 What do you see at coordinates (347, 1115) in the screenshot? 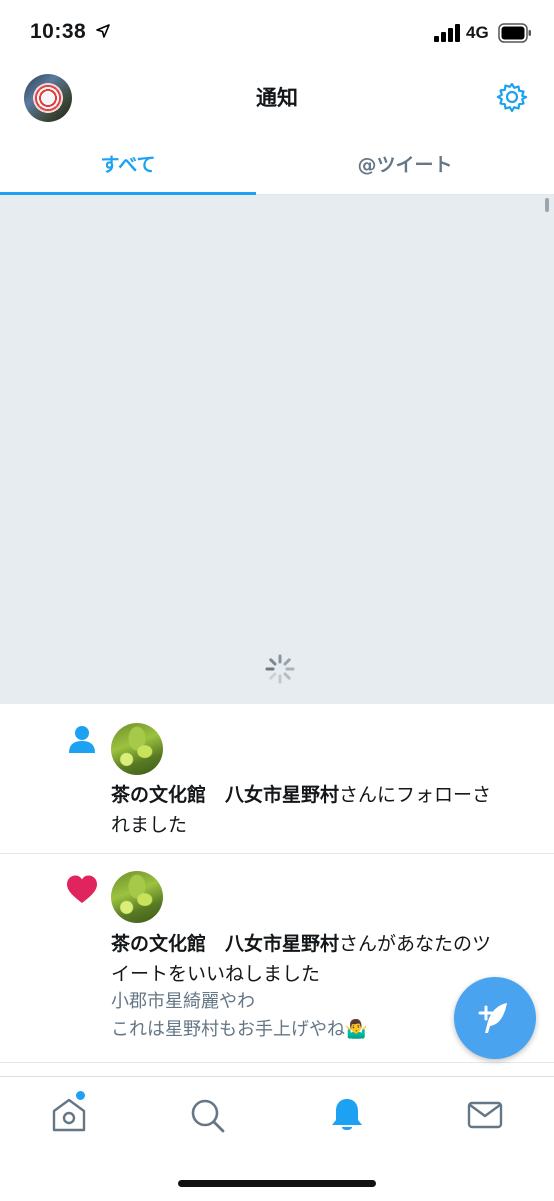
I see `notifications-bell-icon` at bounding box center [347, 1115].